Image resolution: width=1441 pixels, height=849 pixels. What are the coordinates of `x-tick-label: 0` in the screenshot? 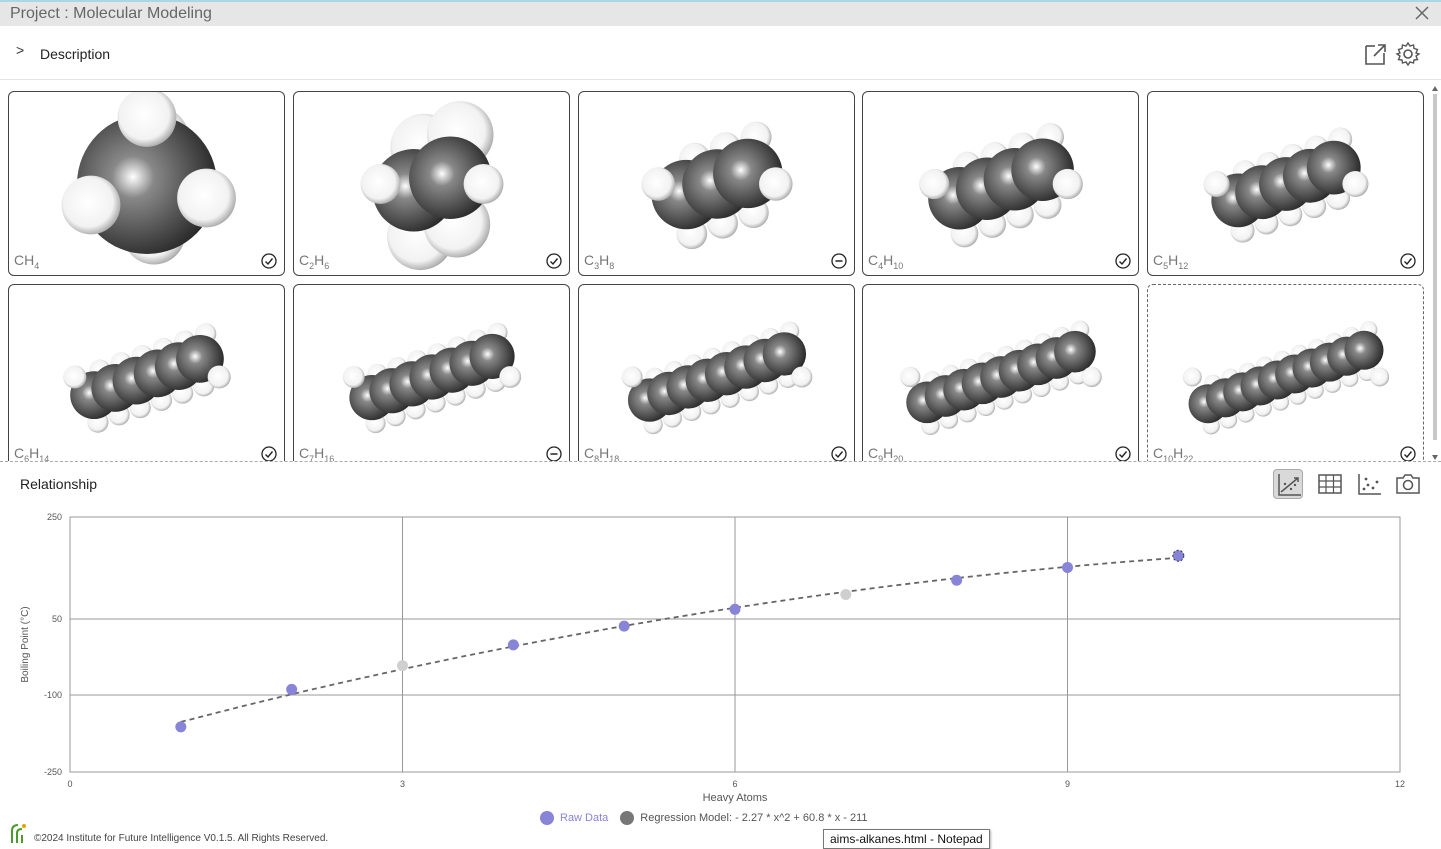 It's located at (69, 784).